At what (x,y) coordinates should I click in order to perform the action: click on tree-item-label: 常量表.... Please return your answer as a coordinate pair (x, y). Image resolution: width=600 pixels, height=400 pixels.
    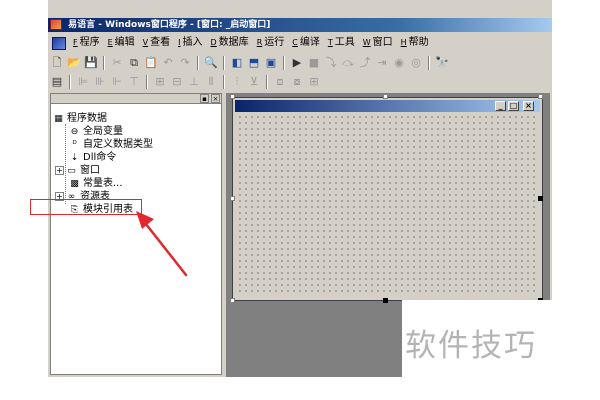
    Looking at the image, I should click on (103, 183).